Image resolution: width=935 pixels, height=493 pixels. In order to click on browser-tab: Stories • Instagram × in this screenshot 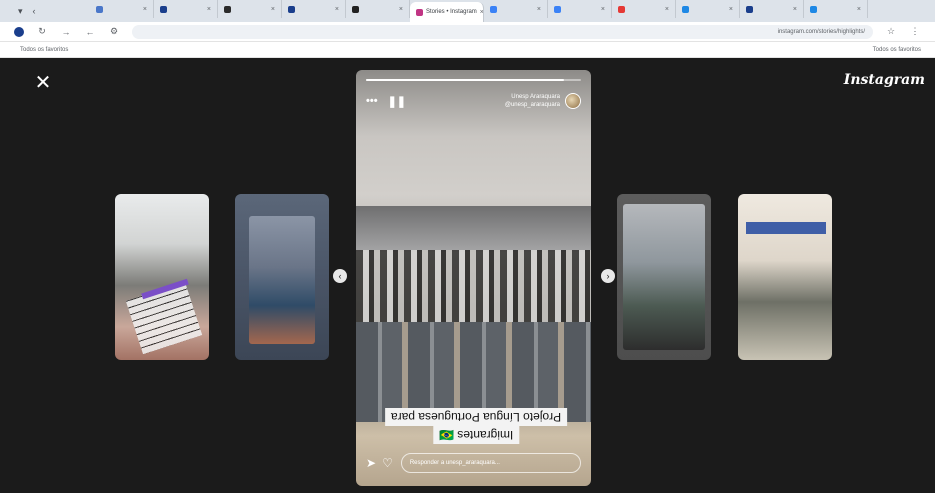, I will do `click(447, 12)`.